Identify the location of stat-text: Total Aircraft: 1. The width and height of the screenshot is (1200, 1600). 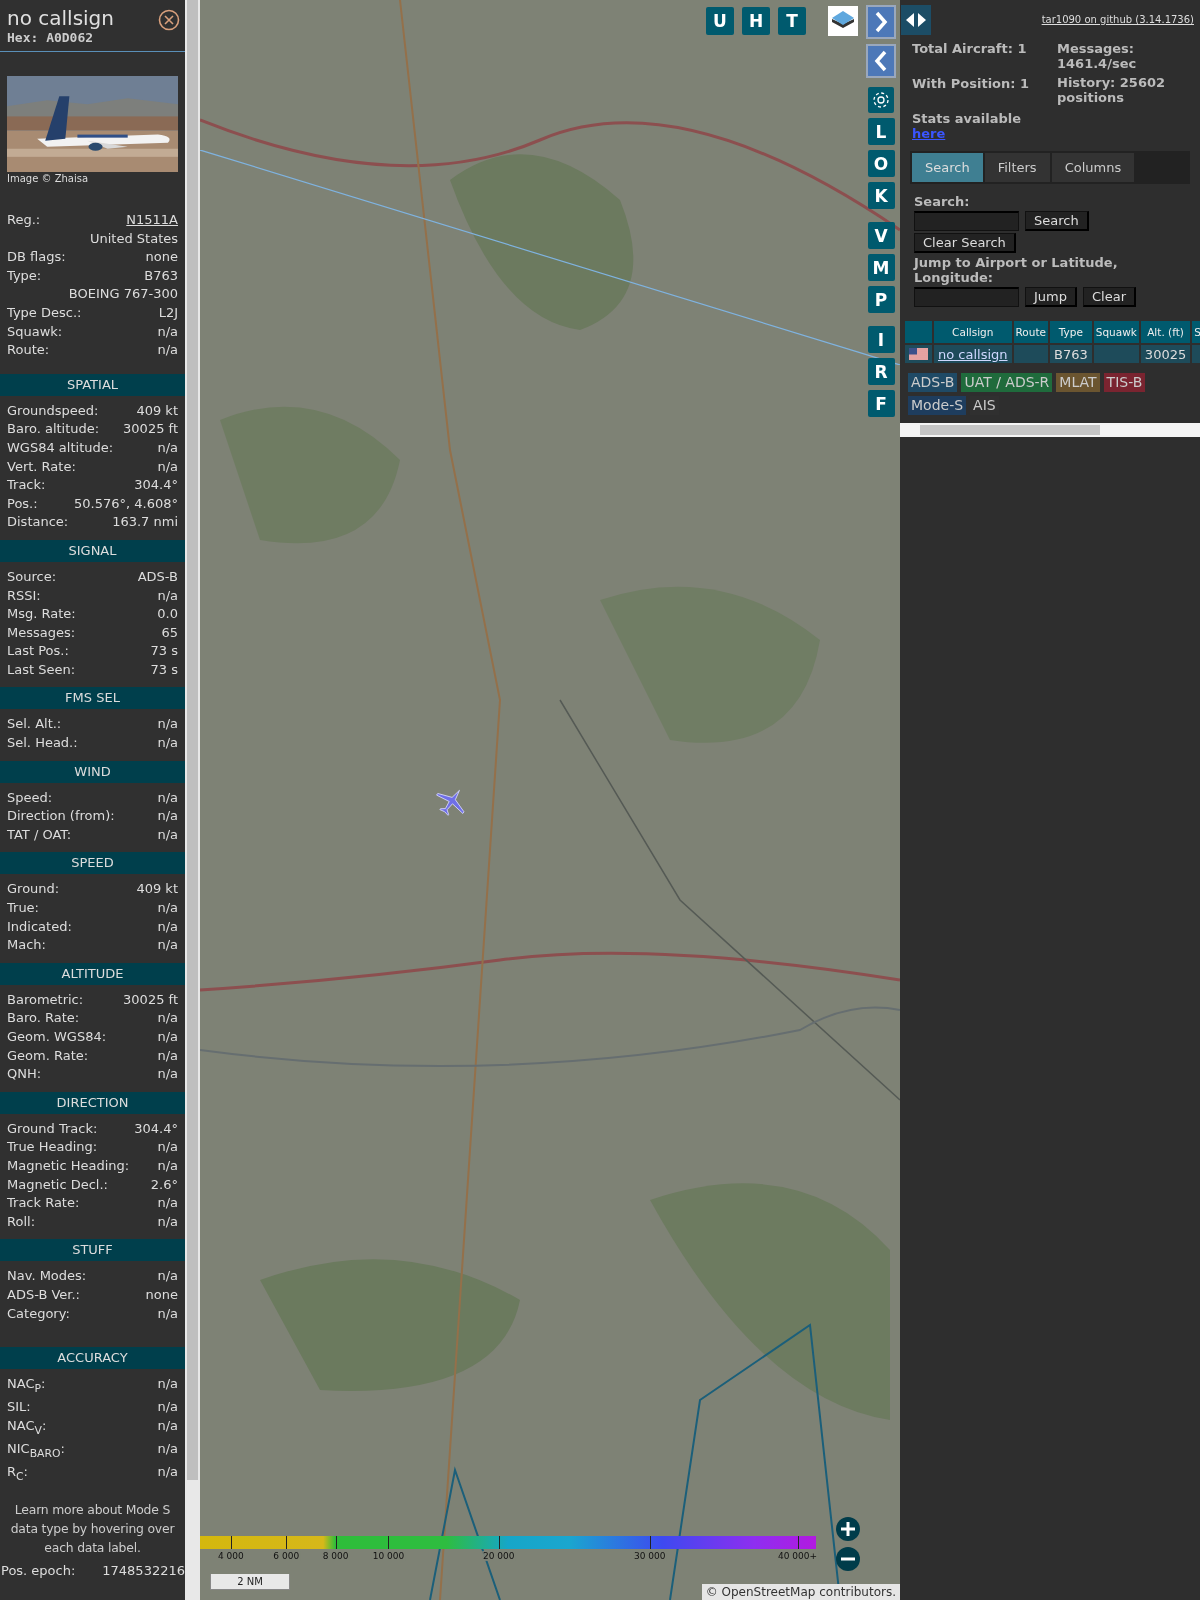
(970, 48).